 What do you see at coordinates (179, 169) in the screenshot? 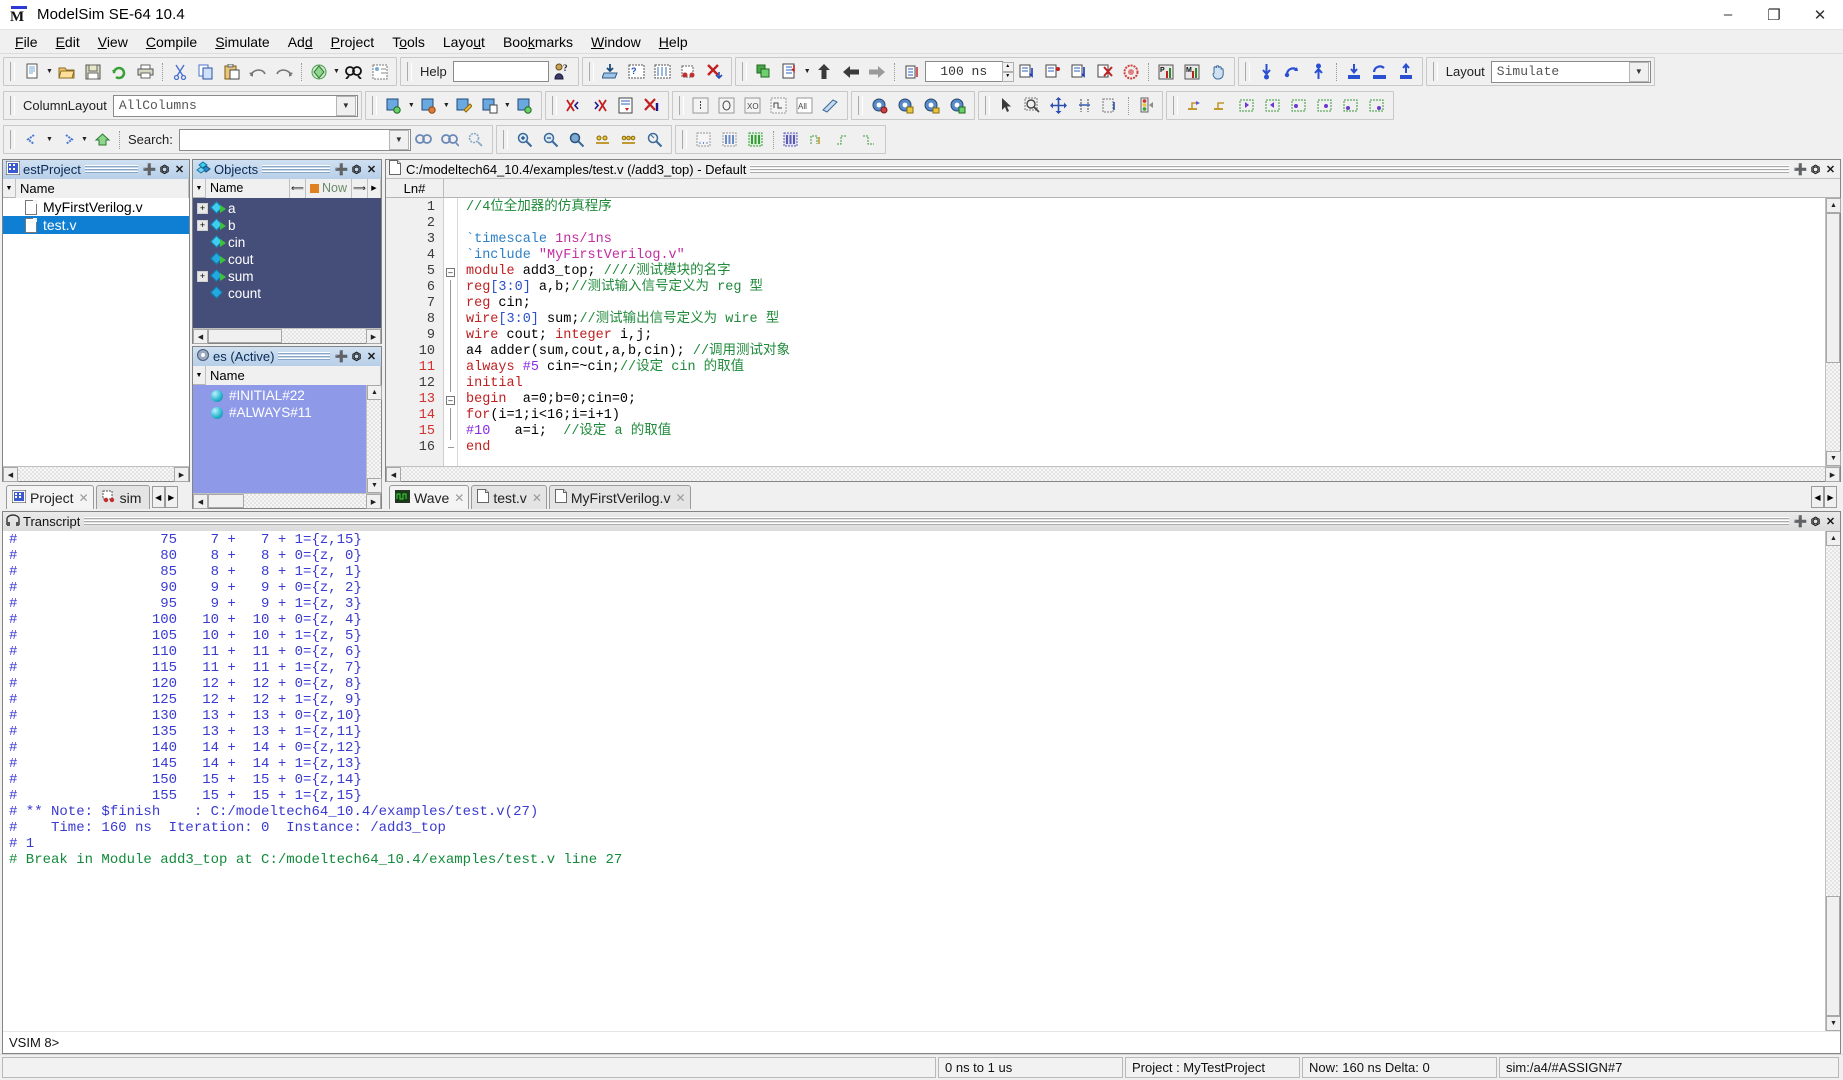
I see `project-pane-close-icon: ✕` at bounding box center [179, 169].